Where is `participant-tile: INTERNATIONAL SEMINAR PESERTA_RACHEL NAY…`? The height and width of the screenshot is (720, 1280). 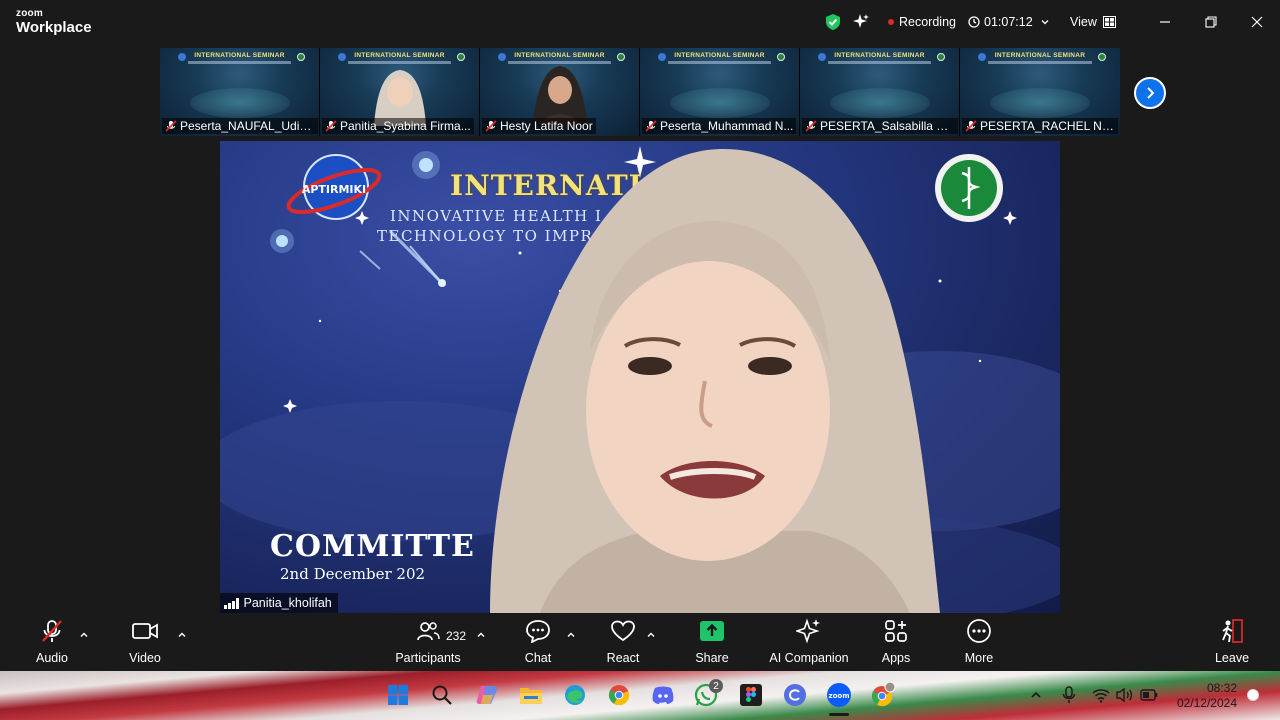 participant-tile: INTERNATIONAL SEMINAR PESERTA_RACHEL NAY… is located at coordinates (1040, 92).